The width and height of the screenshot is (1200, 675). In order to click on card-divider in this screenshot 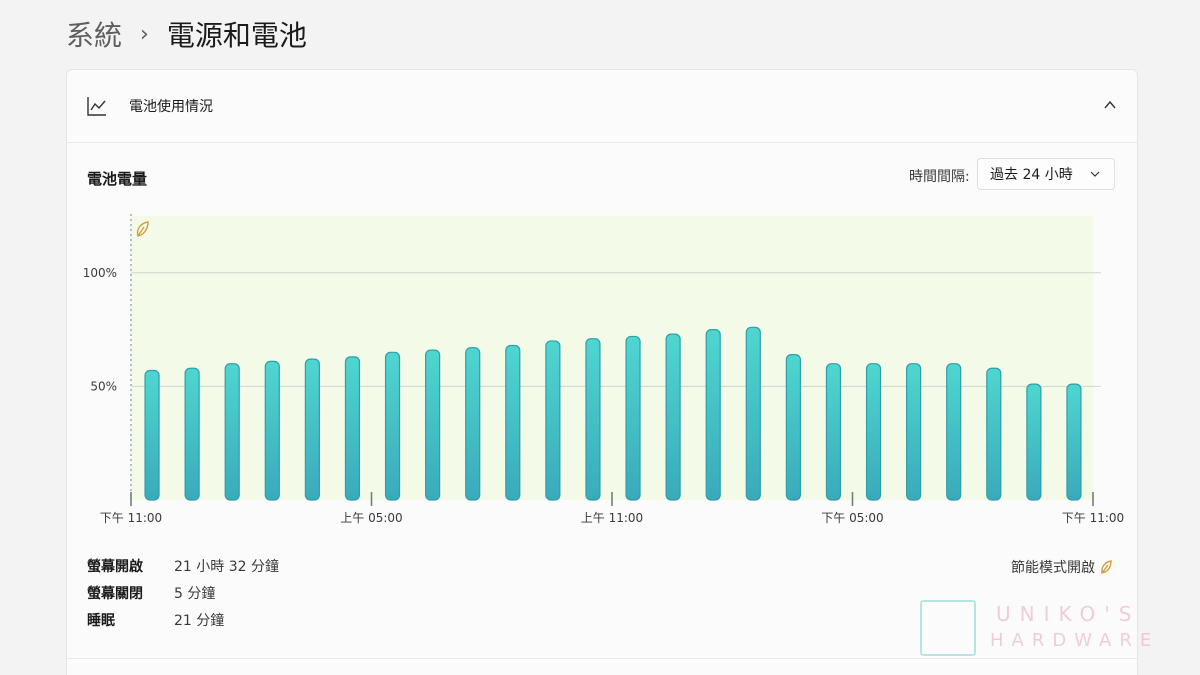, I will do `click(602, 658)`.